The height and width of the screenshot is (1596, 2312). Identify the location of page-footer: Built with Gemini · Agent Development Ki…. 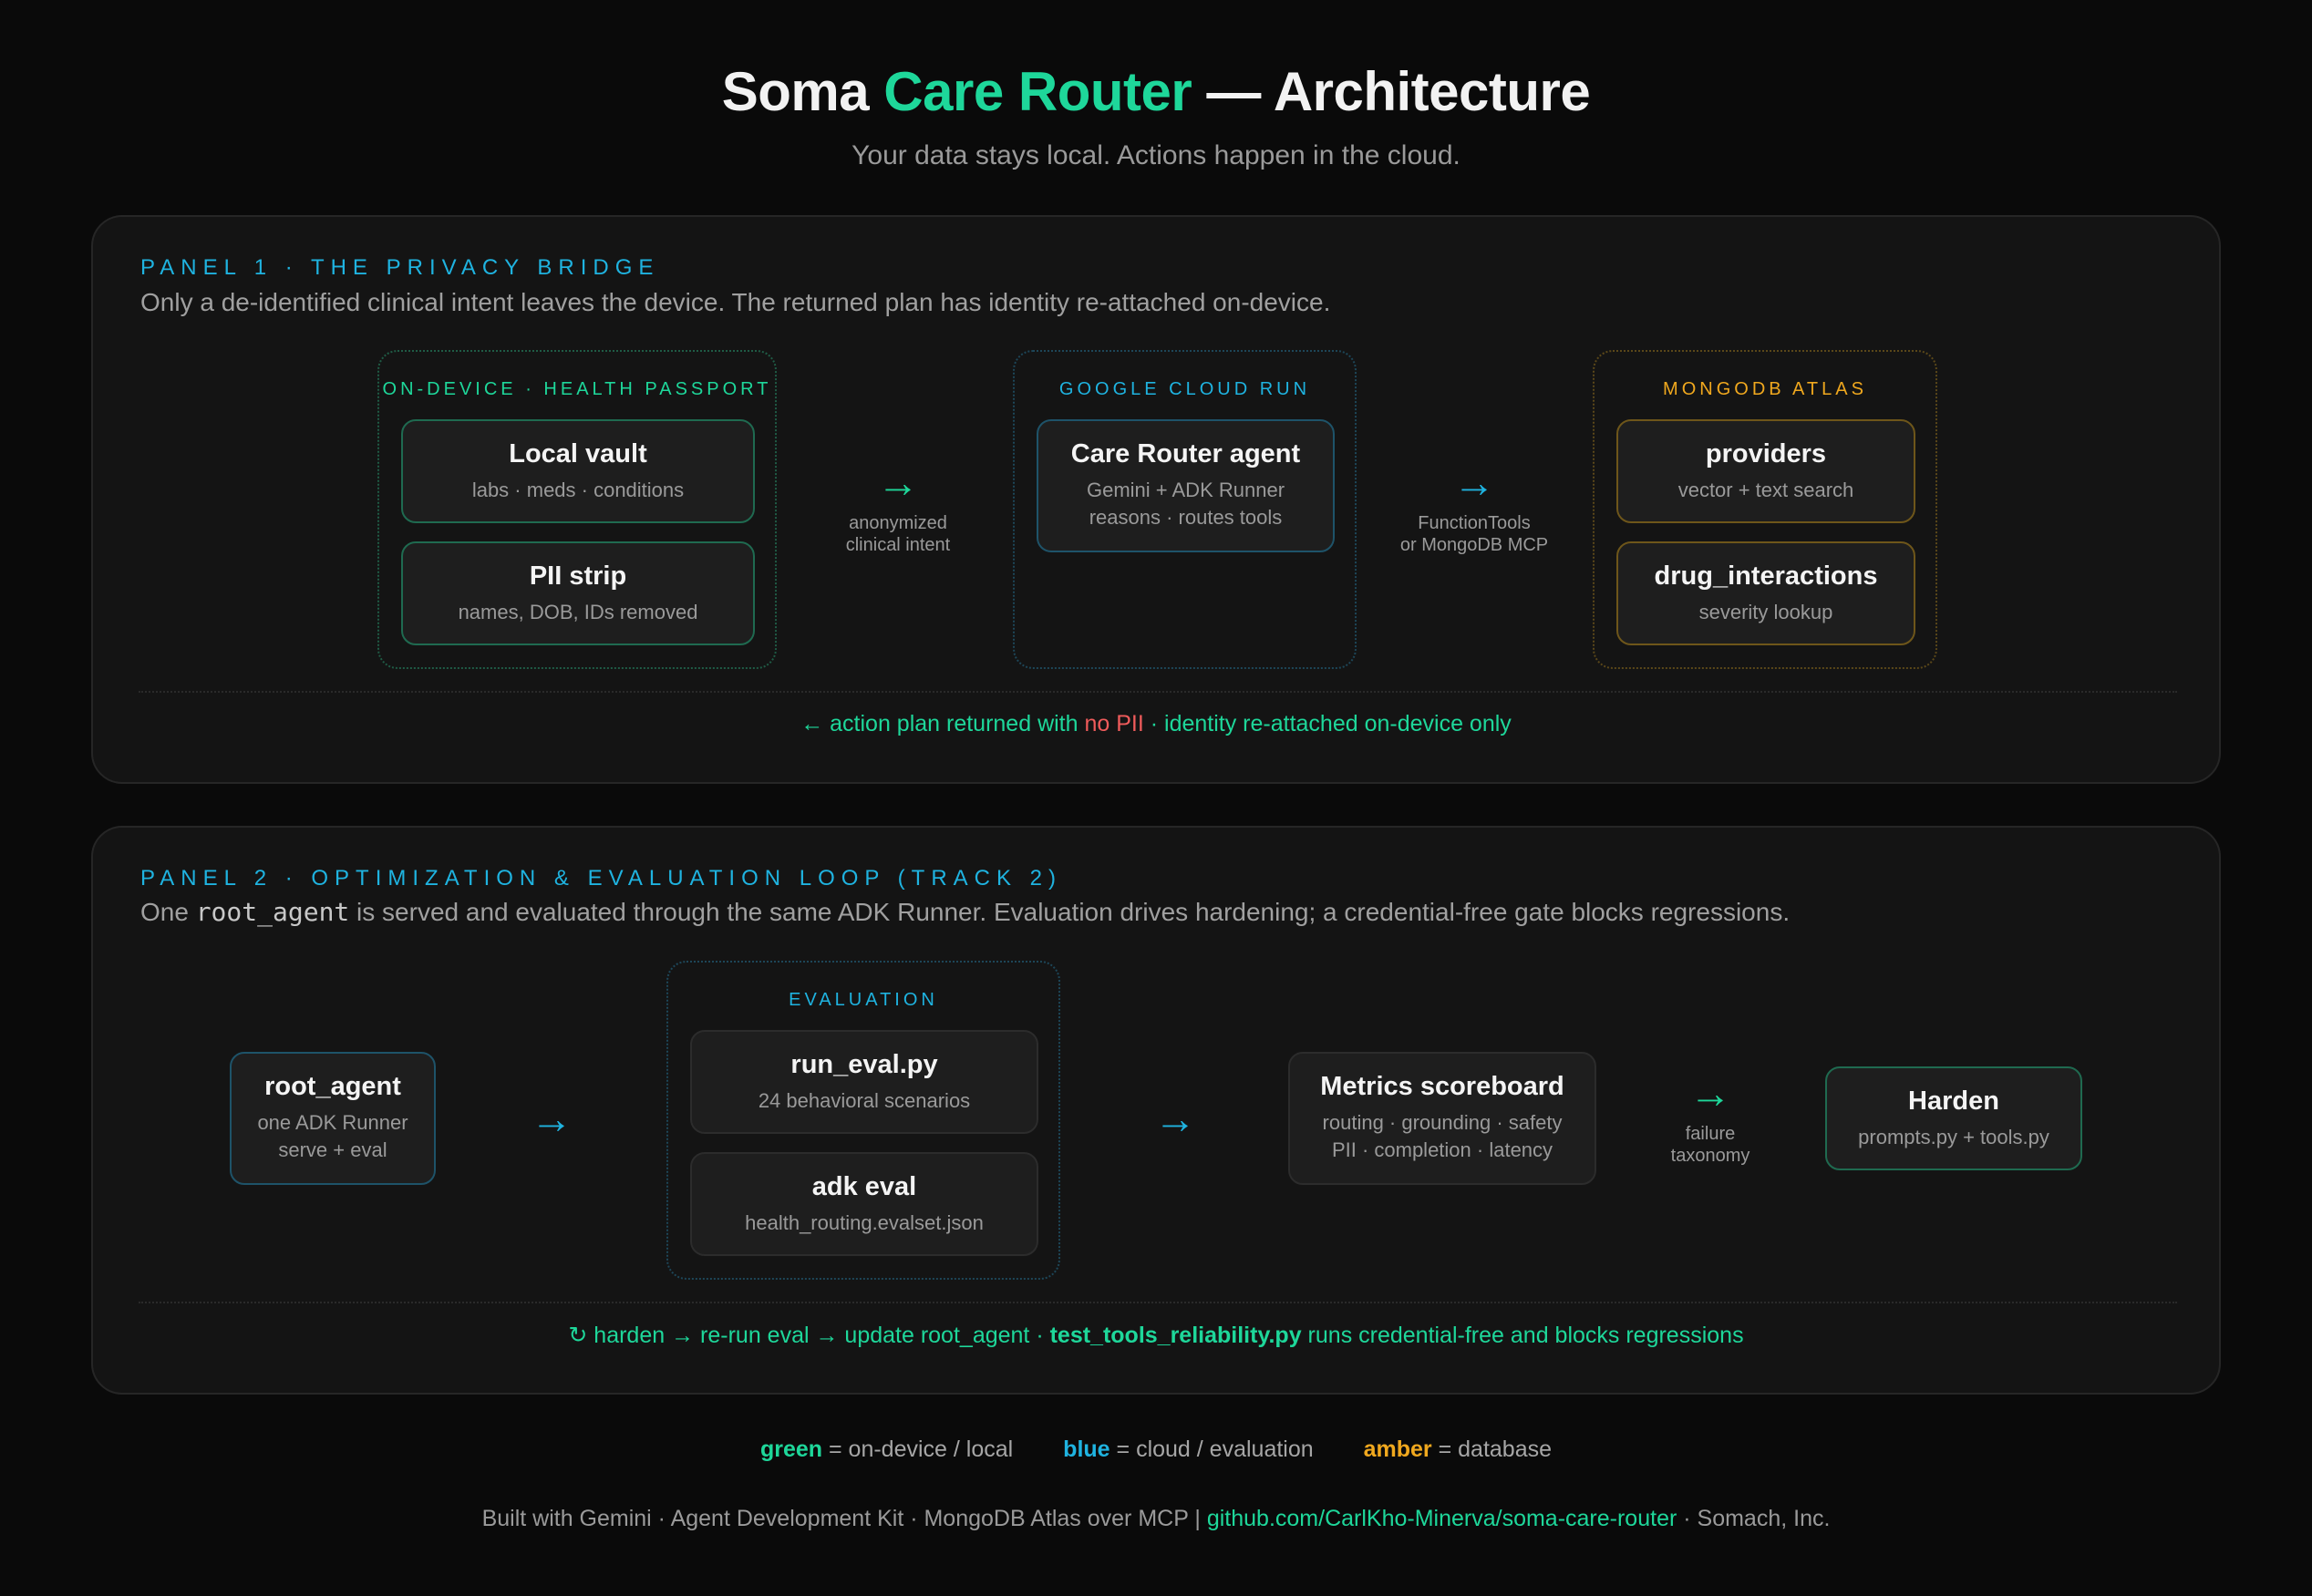
(1156, 1518).